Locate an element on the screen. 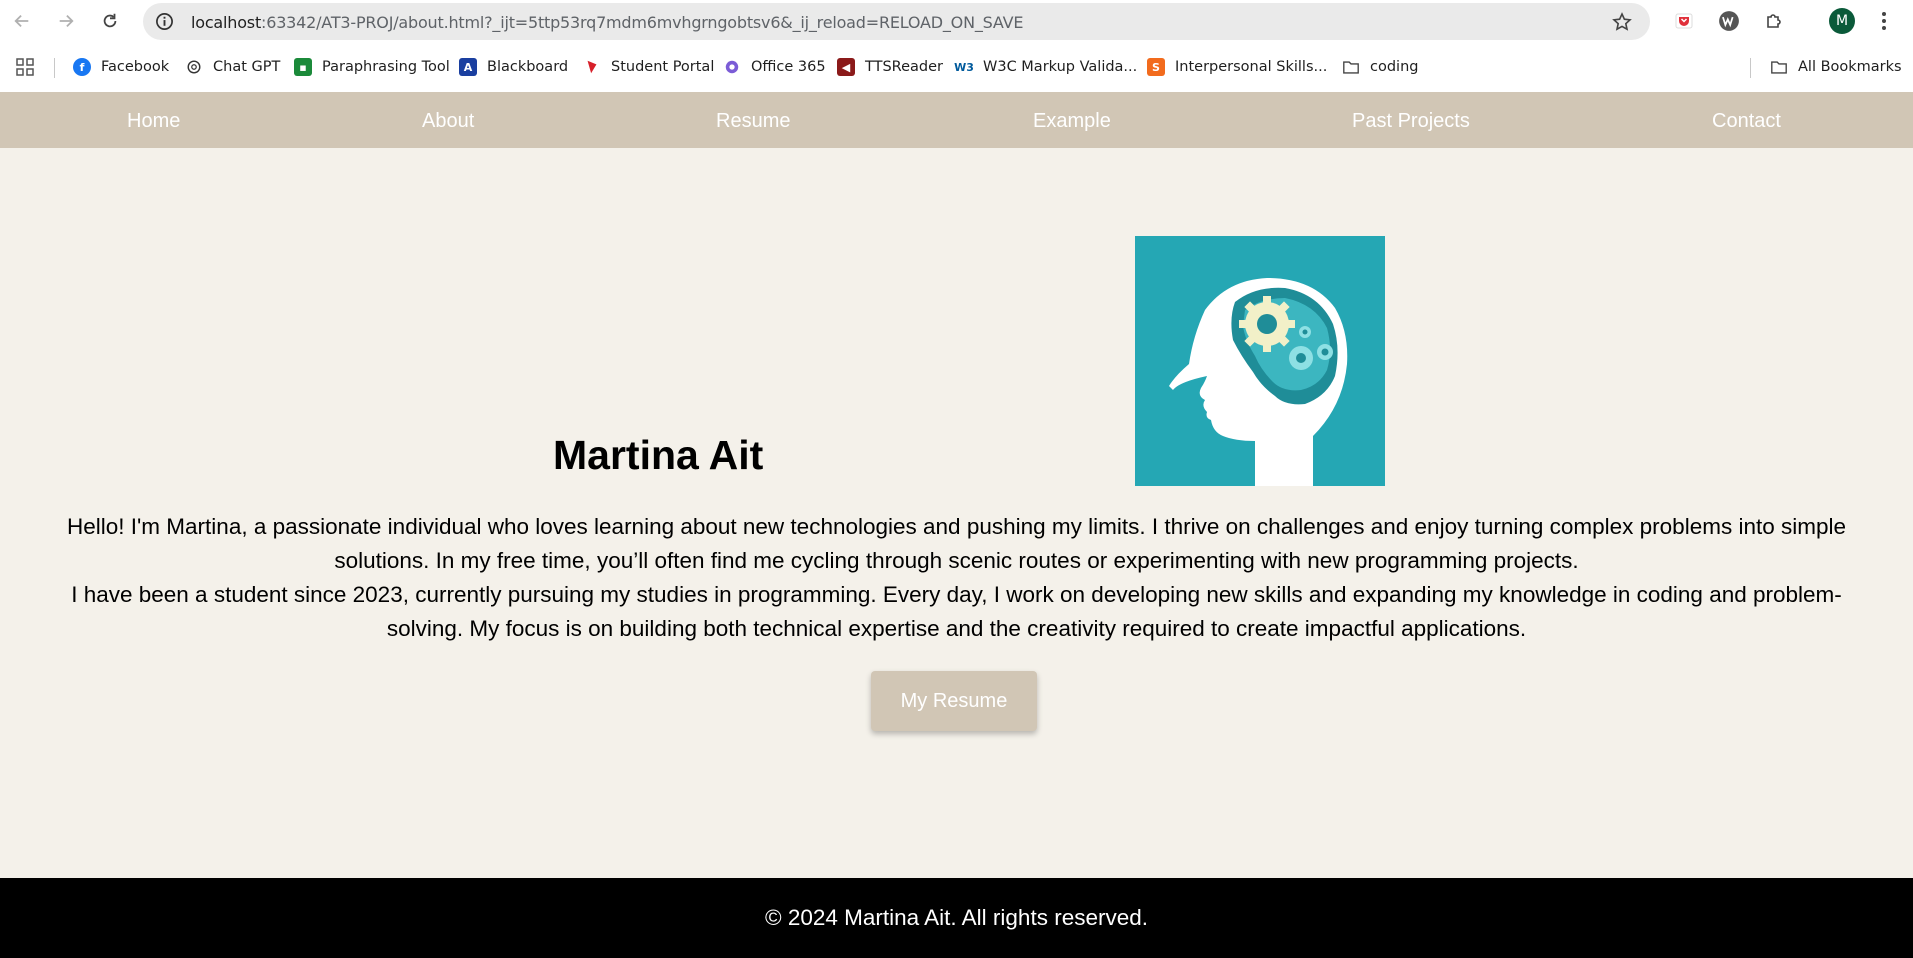  puzzle-piece-icon is located at coordinates (1774, 21).